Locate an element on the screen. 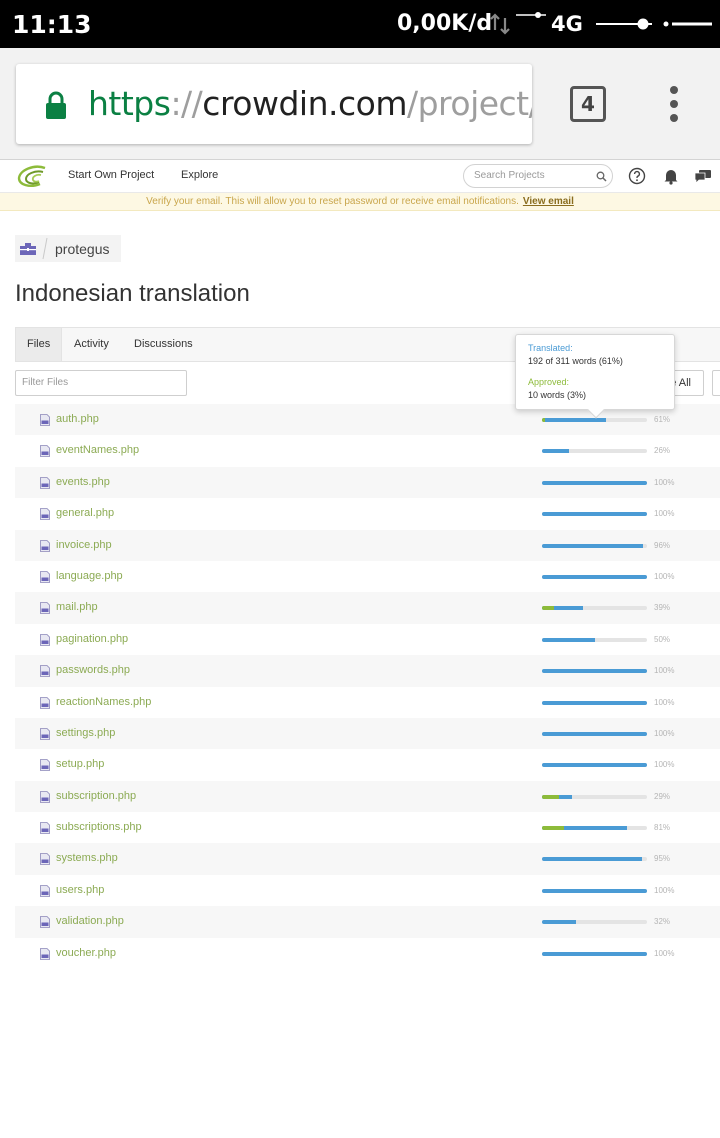  file-name-link: general.php is located at coordinates (85, 513).